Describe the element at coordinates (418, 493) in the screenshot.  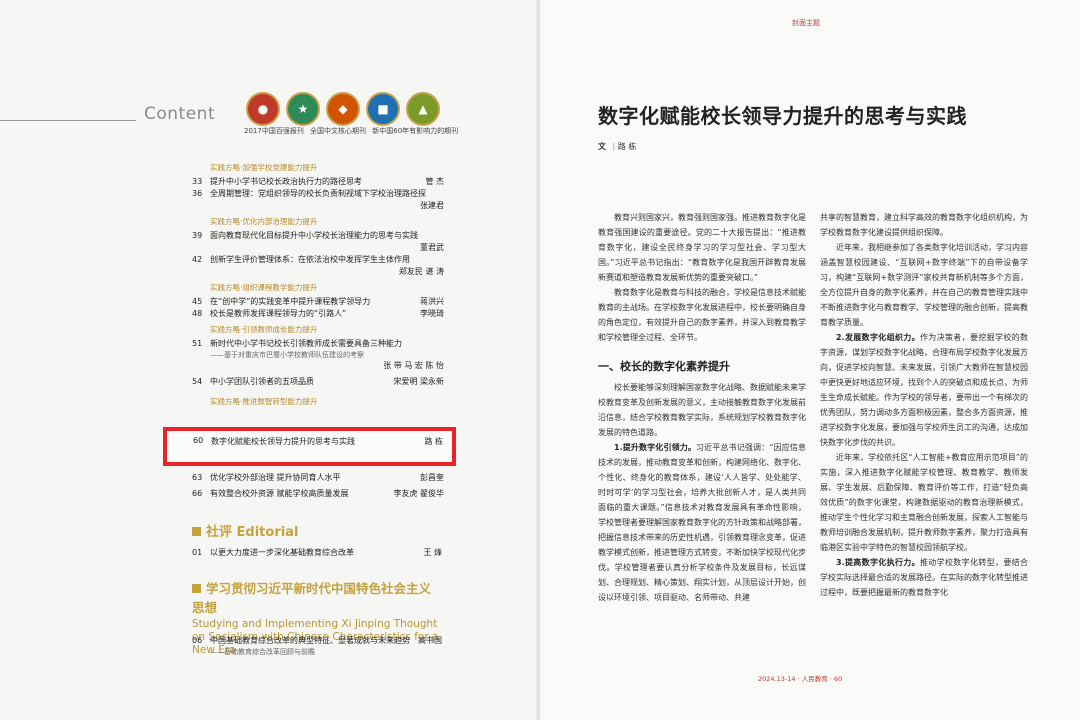
I see `entry-author: 李友虎 翟俊华` at that location.